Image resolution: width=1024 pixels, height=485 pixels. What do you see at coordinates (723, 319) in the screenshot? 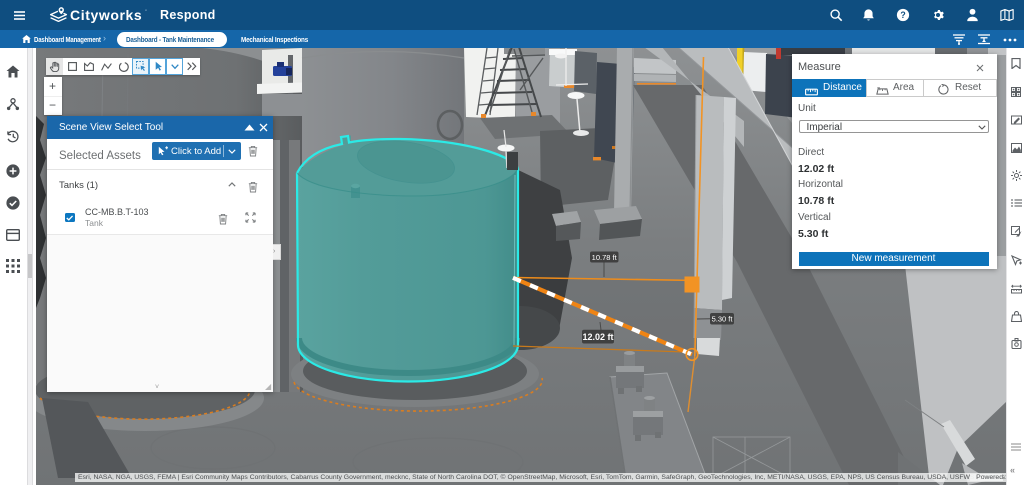
I see `svg-text: 5.30 ft` at bounding box center [723, 319].